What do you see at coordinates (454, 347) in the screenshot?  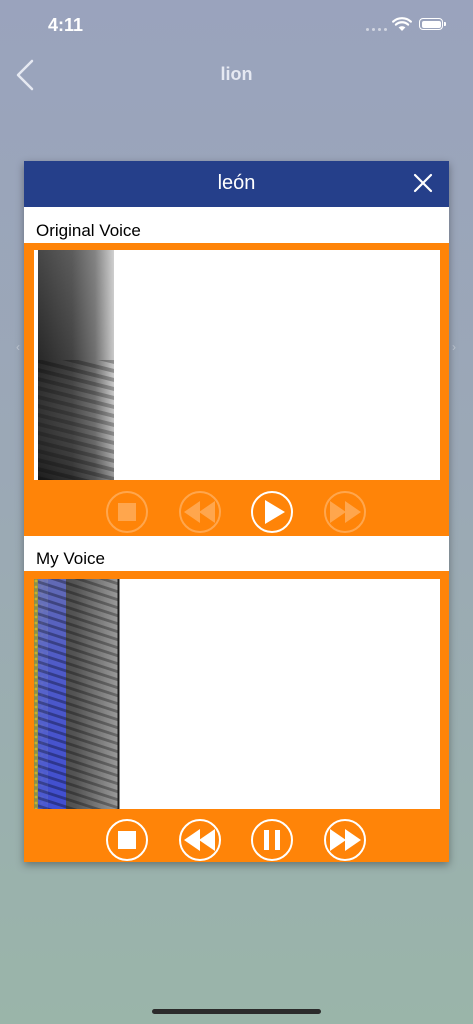 I see `chevron-right-icon: ›` at bounding box center [454, 347].